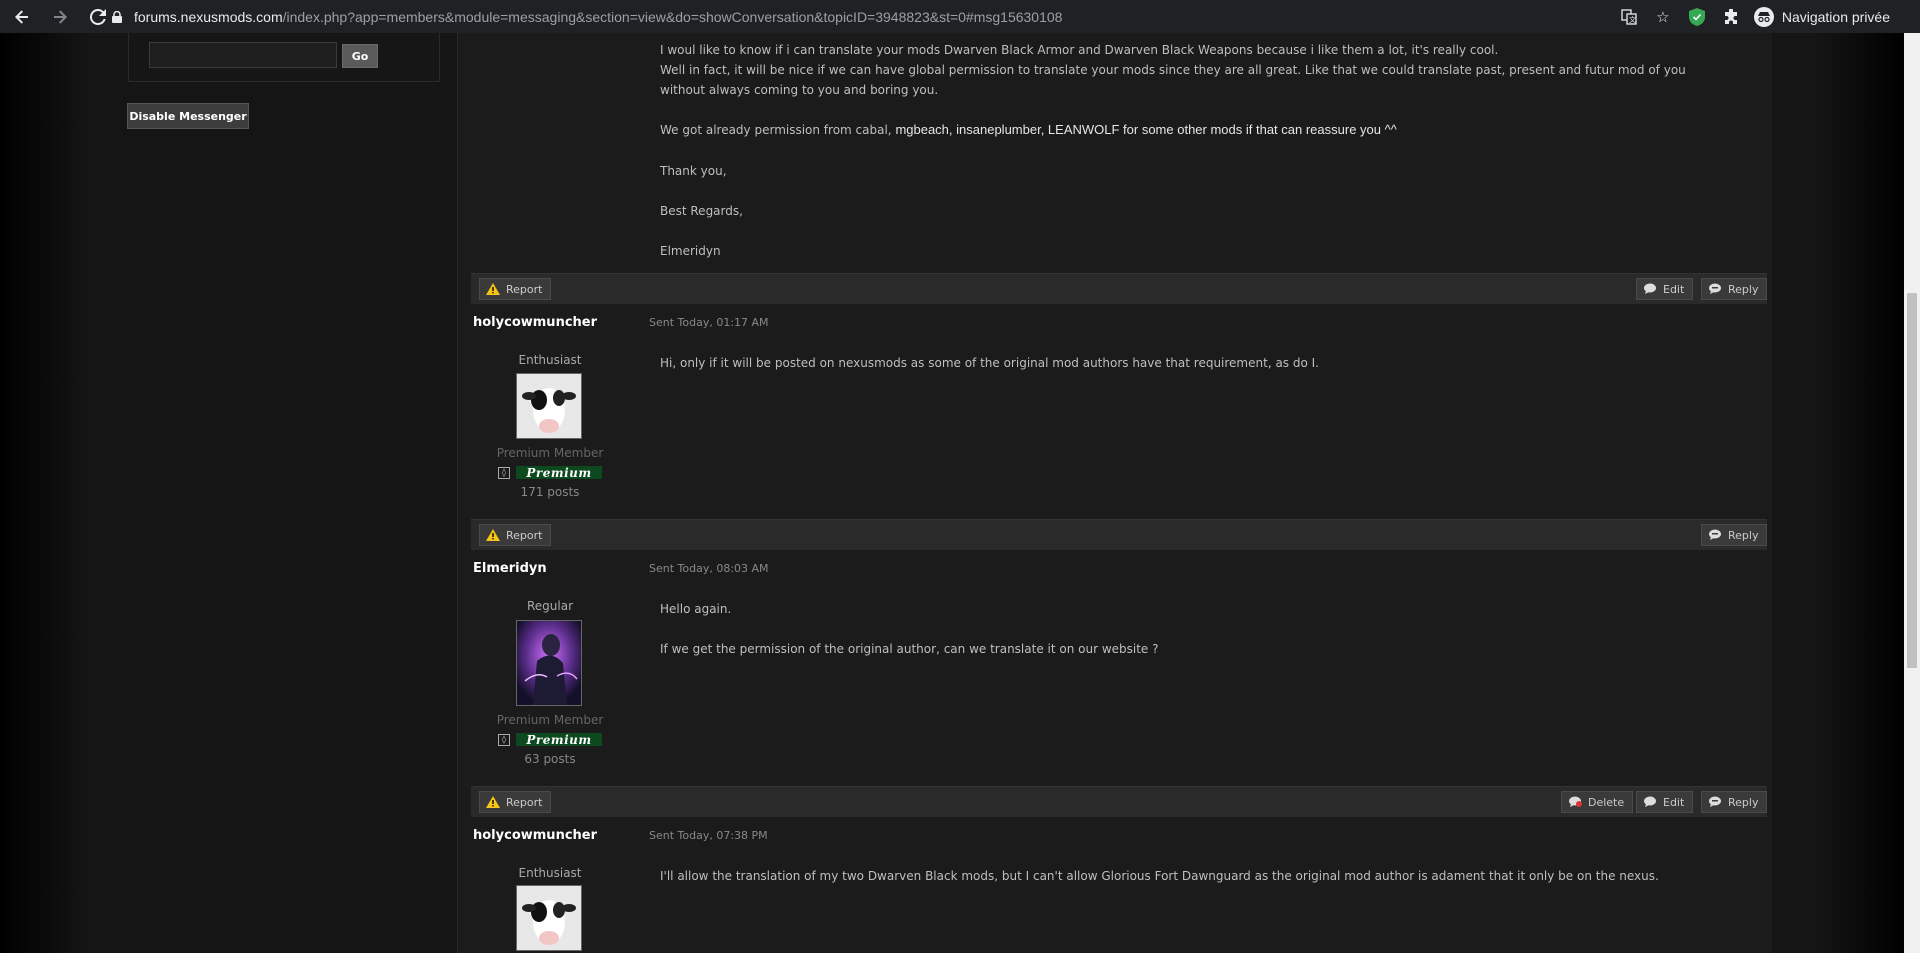 This screenshot has width=1920, height=953. Describe the element at coordinates (550, 759) in the screenshot. I see `post-count: 63 posts` at that location.